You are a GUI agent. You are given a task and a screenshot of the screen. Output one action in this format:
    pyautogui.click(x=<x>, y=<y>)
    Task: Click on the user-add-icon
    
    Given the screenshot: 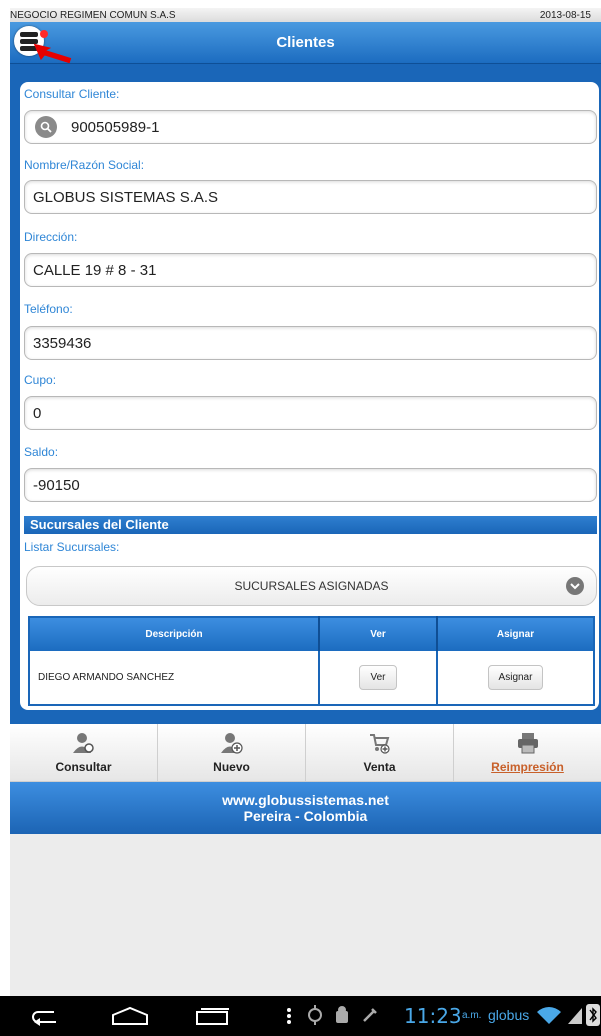 What is the action you would take?
    pyautogui.click(x=231, y=743)
    